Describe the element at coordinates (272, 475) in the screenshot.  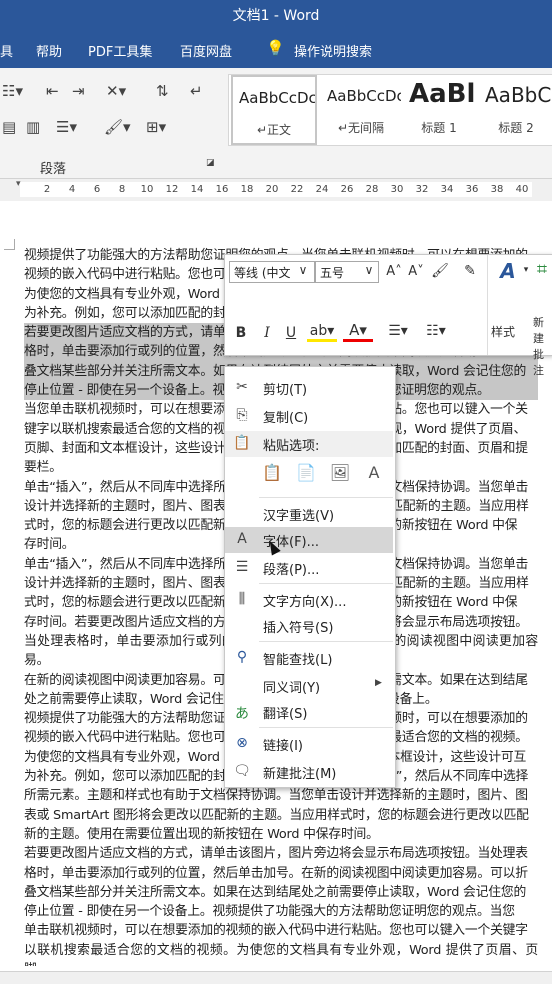
I see `paste-keep-format-icon: 📋` at that location.